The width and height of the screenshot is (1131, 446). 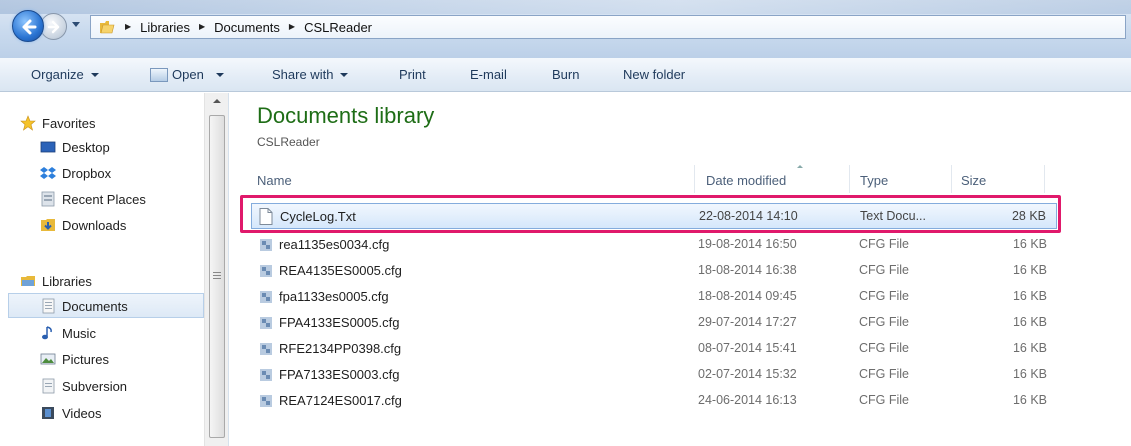 I want to click on nav-documents-label: Documents, so click(x=95, y=306).